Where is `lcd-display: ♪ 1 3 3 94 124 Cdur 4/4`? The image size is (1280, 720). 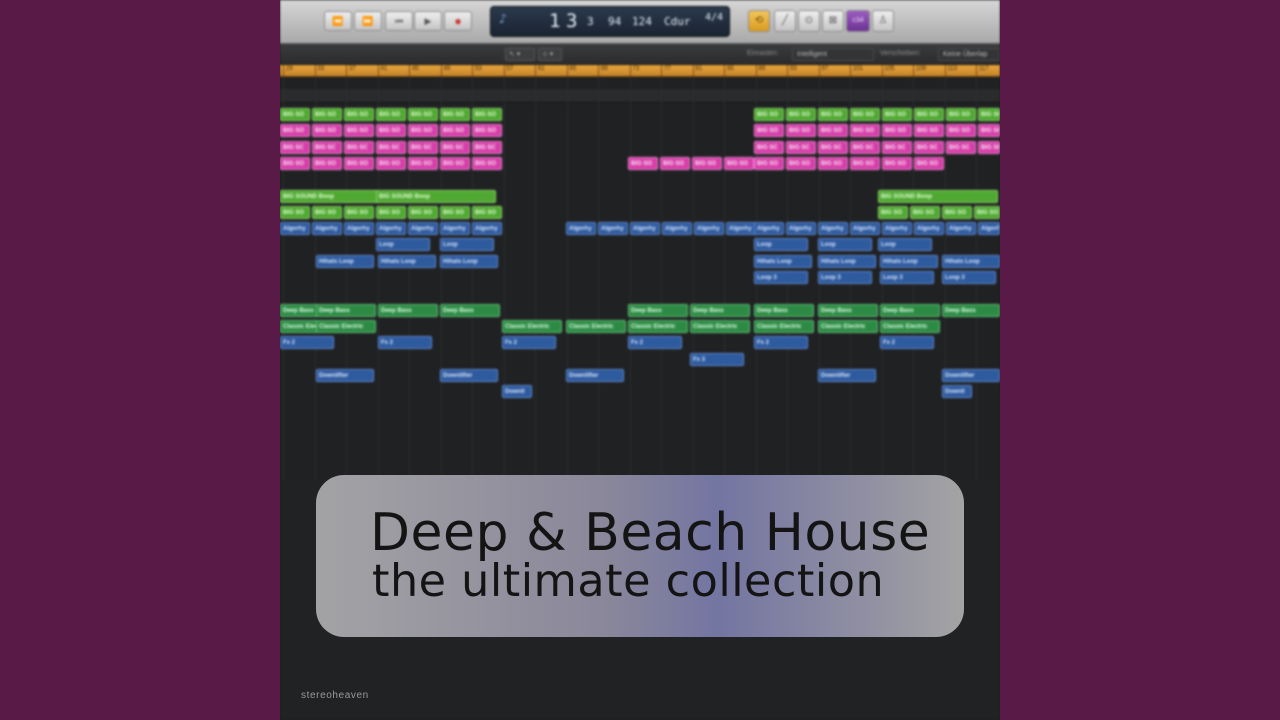 lcd-display: ♪ 1 3 3 94 124 Cdur 4/4 is located at coordinates (610, 21).